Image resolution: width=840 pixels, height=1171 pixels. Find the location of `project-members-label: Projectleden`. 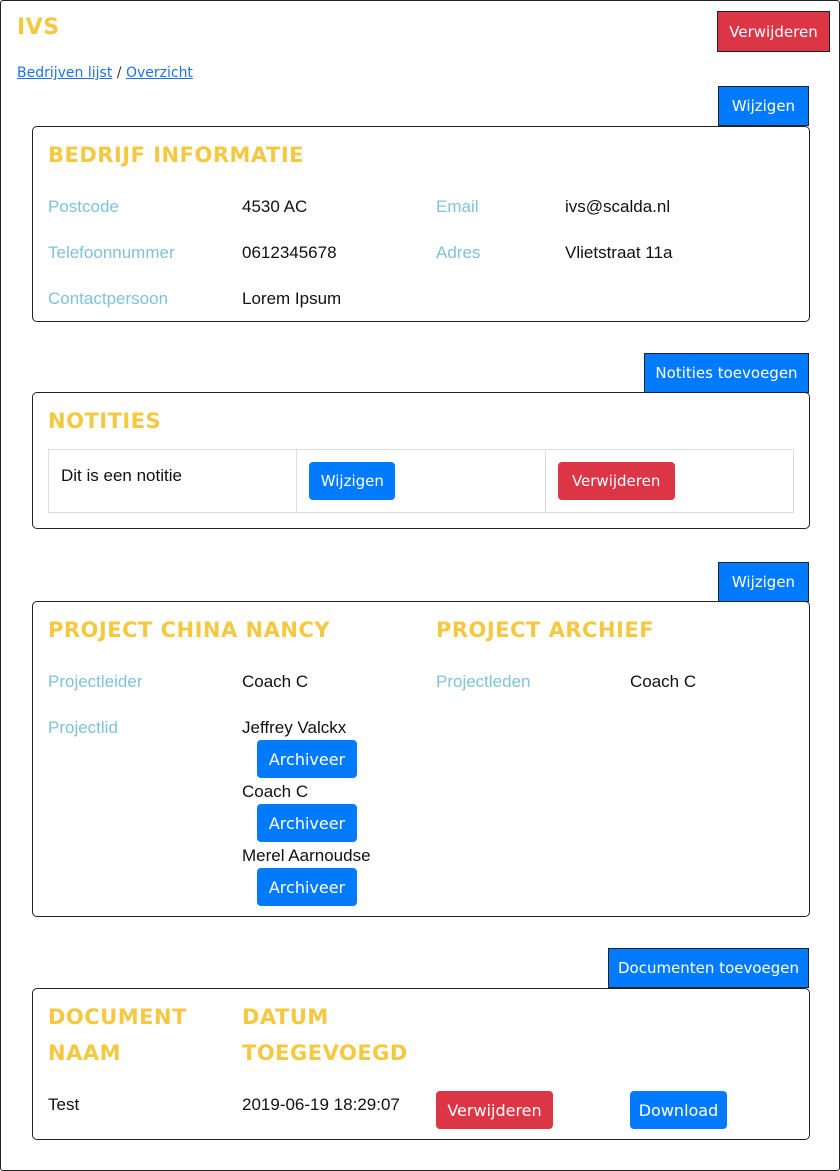

project-members-label: Projectleden is located at coordinates (483, 681).